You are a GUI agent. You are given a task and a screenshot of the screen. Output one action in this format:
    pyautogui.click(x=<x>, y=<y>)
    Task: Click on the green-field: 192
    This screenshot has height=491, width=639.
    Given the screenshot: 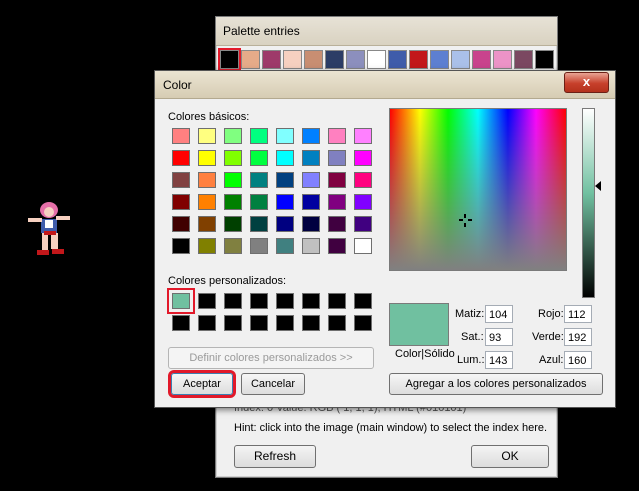 What is the action you would take?
    pyautogui.click(x=578, y=337)
    